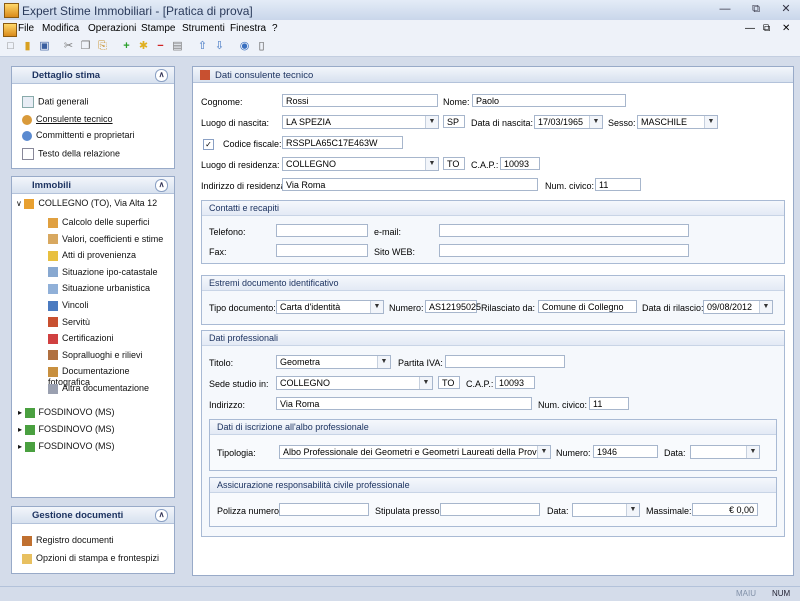 Image resolution: width=800 pixels, height=601 pixels. What do you see at coordinates (69, 322) in the screenshot?
I see `tree-child-item: Servitù` at bounding box center [69, 322].